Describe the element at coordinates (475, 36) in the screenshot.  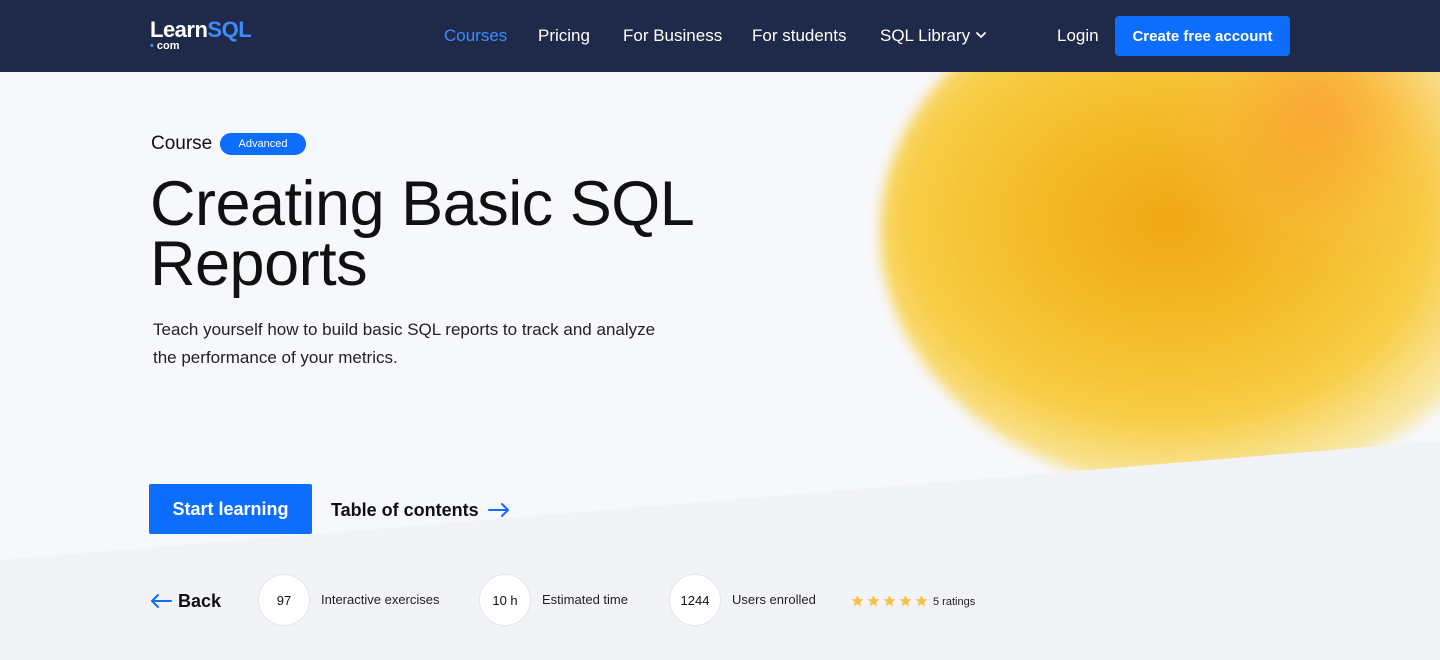
I see `nav-courses: Courses` at that location.